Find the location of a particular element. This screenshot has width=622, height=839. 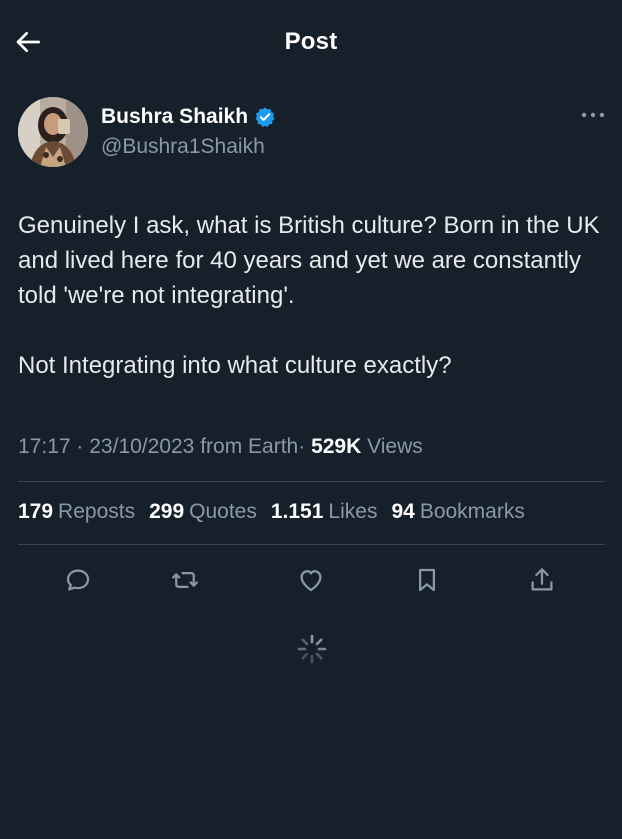

action-bar is located at coordinates (311, 580).